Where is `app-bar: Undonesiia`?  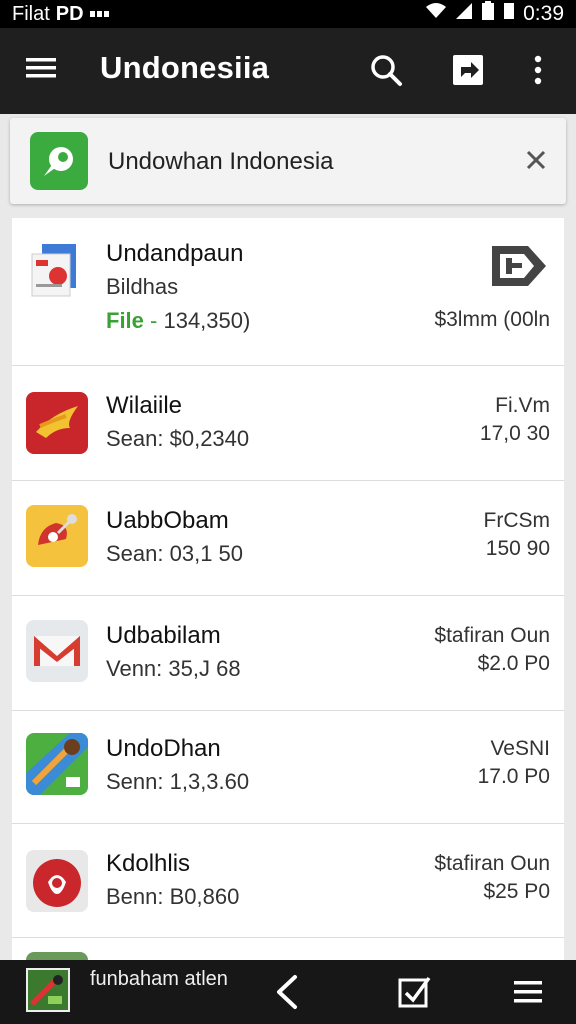
app-bar: Undonesiia is located at coordinates (288, 71).